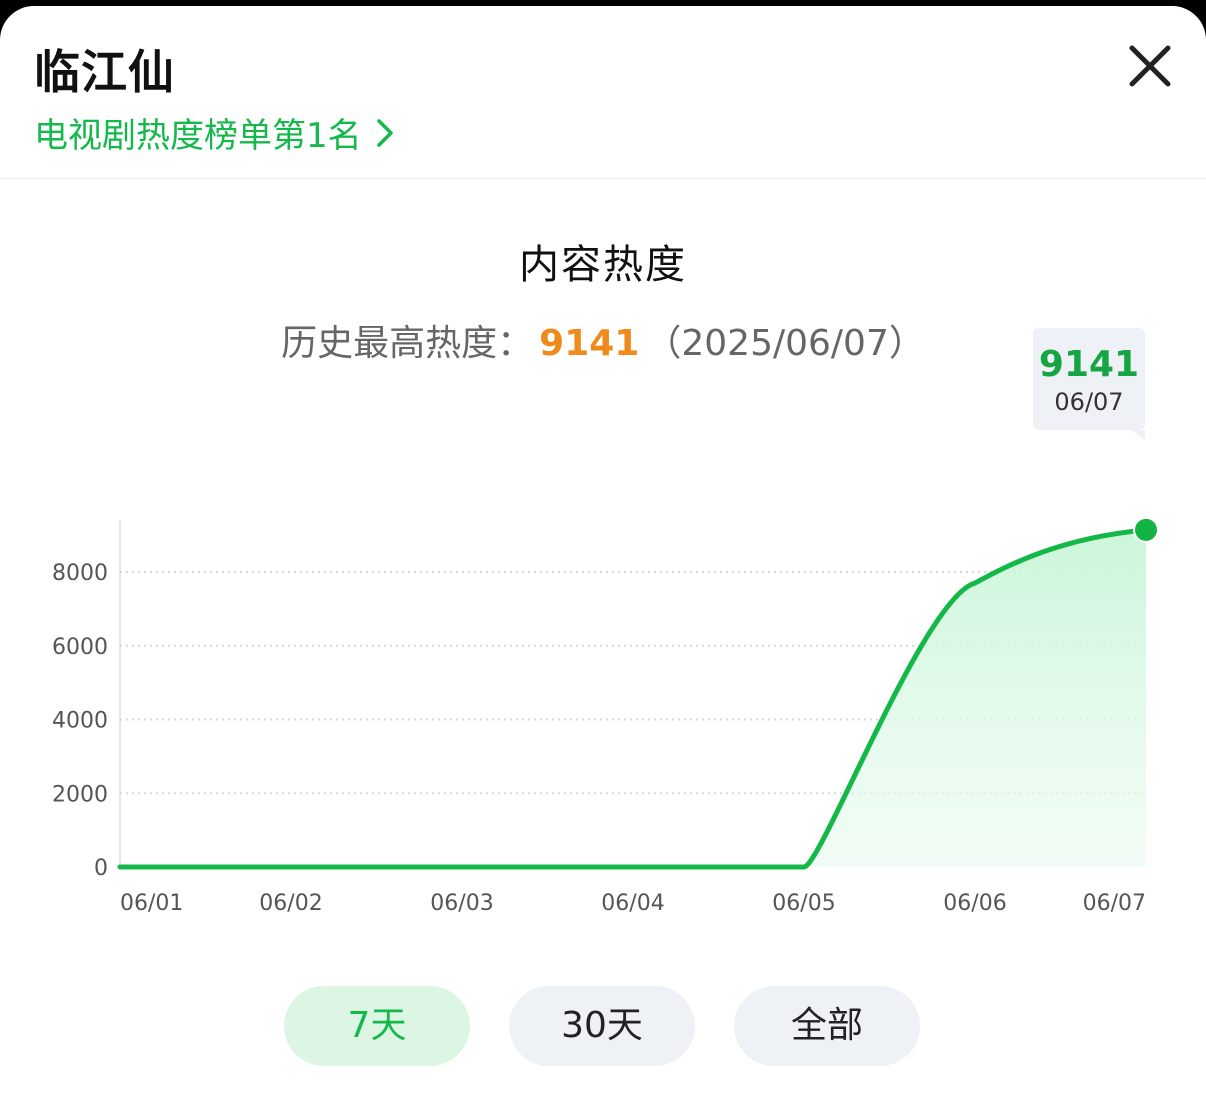  What do you see at coordinates (974, 903) in the screenshot?
I see `x-tick-label: 06/06` at bounding box center [974, 903].